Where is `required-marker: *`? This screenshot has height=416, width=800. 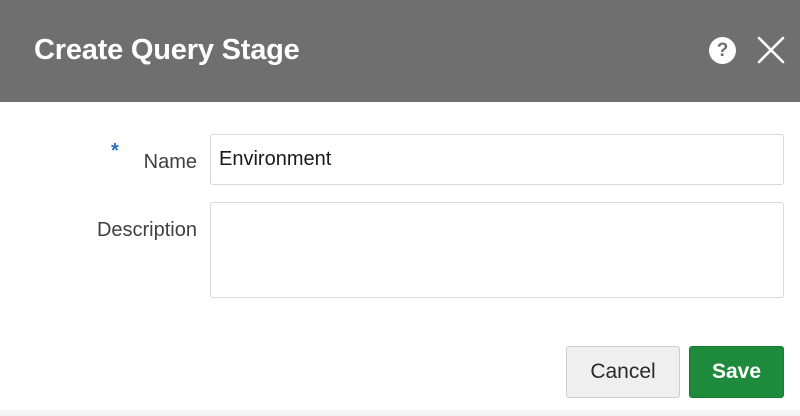 required-marker: * is located at coordinates (115, 151).